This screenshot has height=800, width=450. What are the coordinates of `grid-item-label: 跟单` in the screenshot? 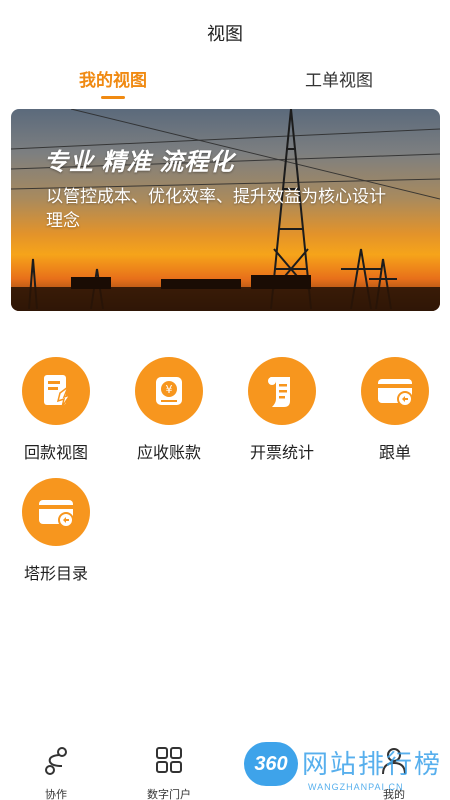 It's located at (394, 453).